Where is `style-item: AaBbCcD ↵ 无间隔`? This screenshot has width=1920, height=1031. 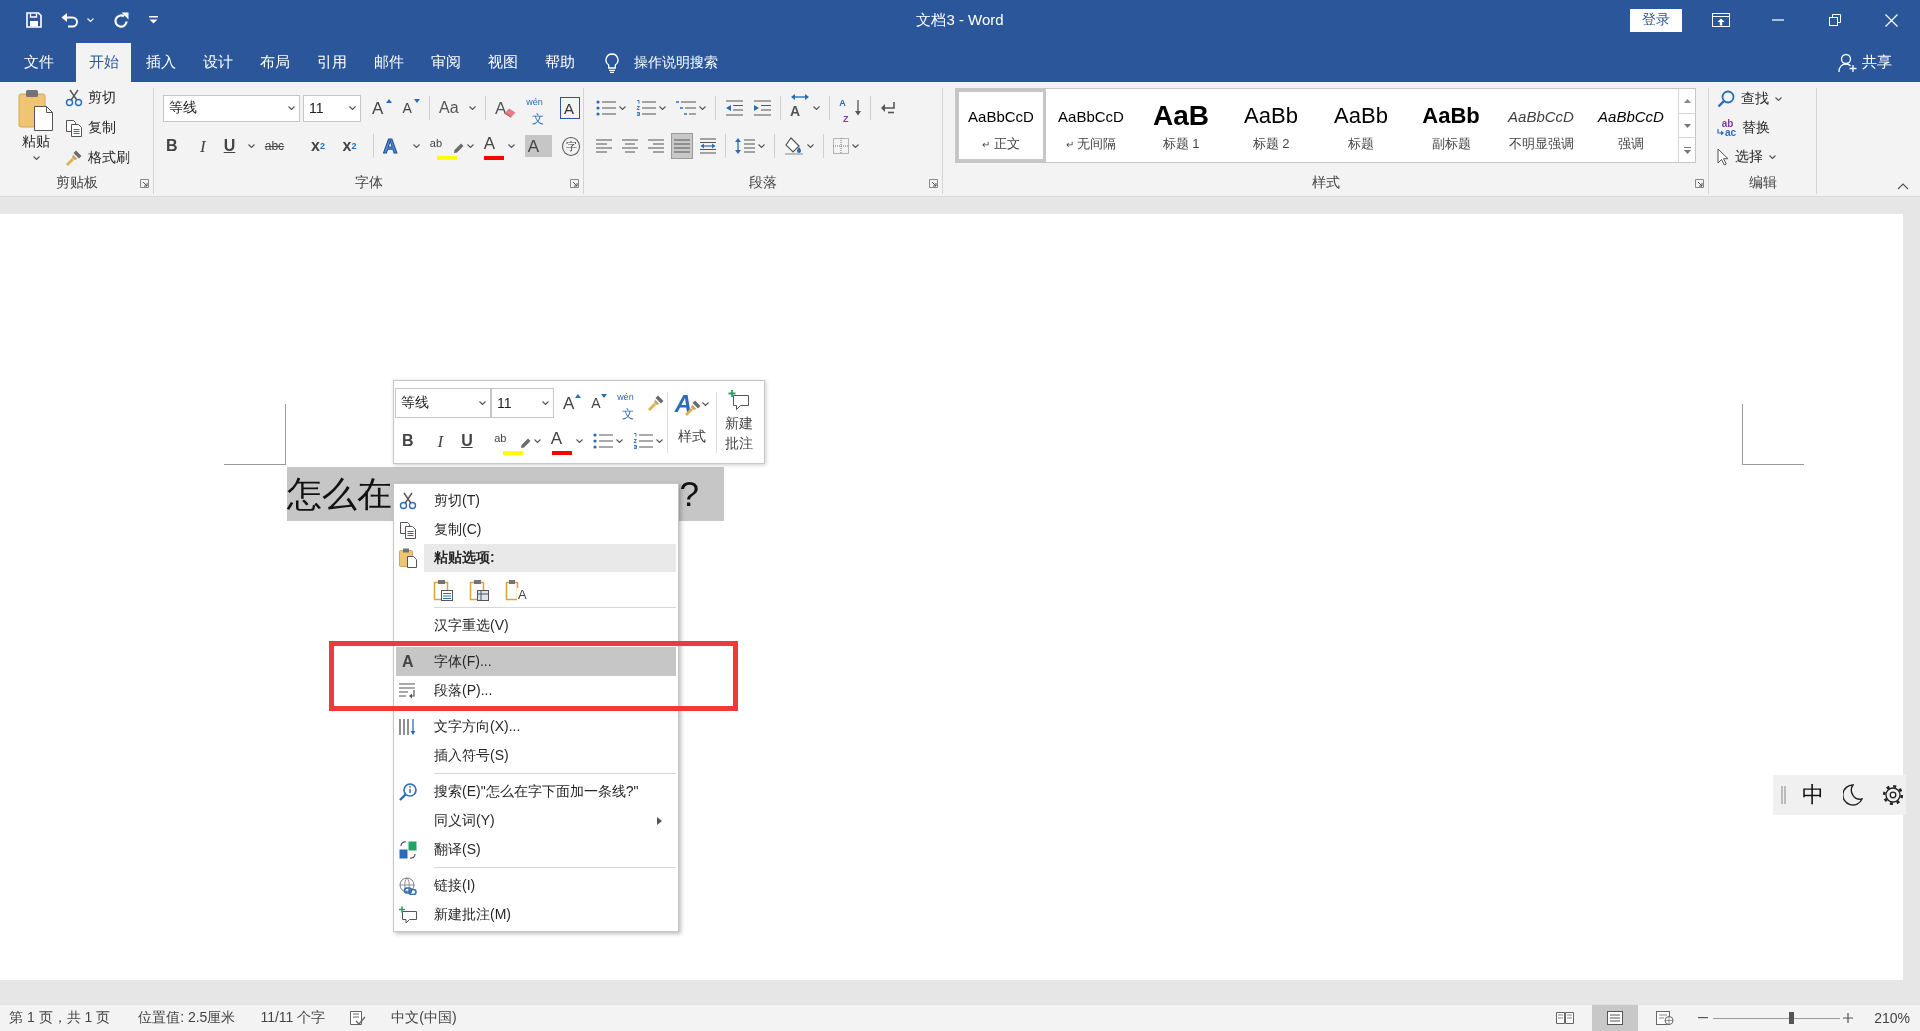 style-item: AaBbCcD ↵ 无间隔 is located at coordinates (1091, 125).